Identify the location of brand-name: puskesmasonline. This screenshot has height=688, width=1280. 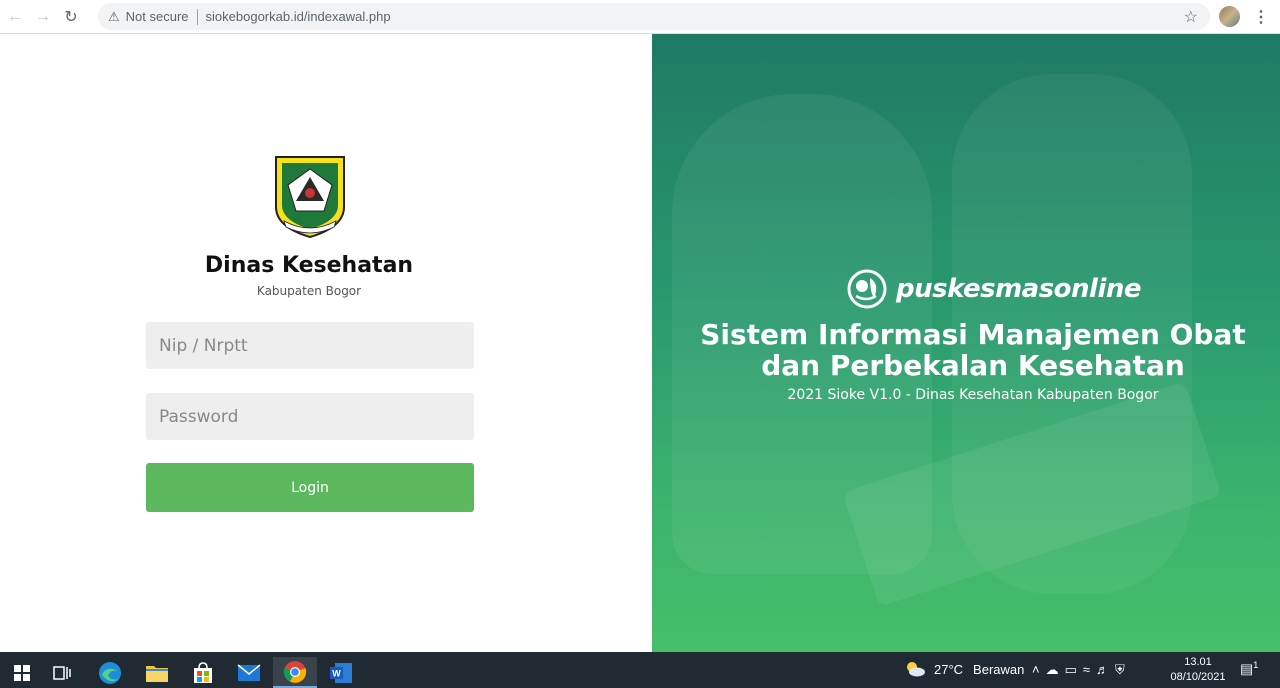
(1019, 289).